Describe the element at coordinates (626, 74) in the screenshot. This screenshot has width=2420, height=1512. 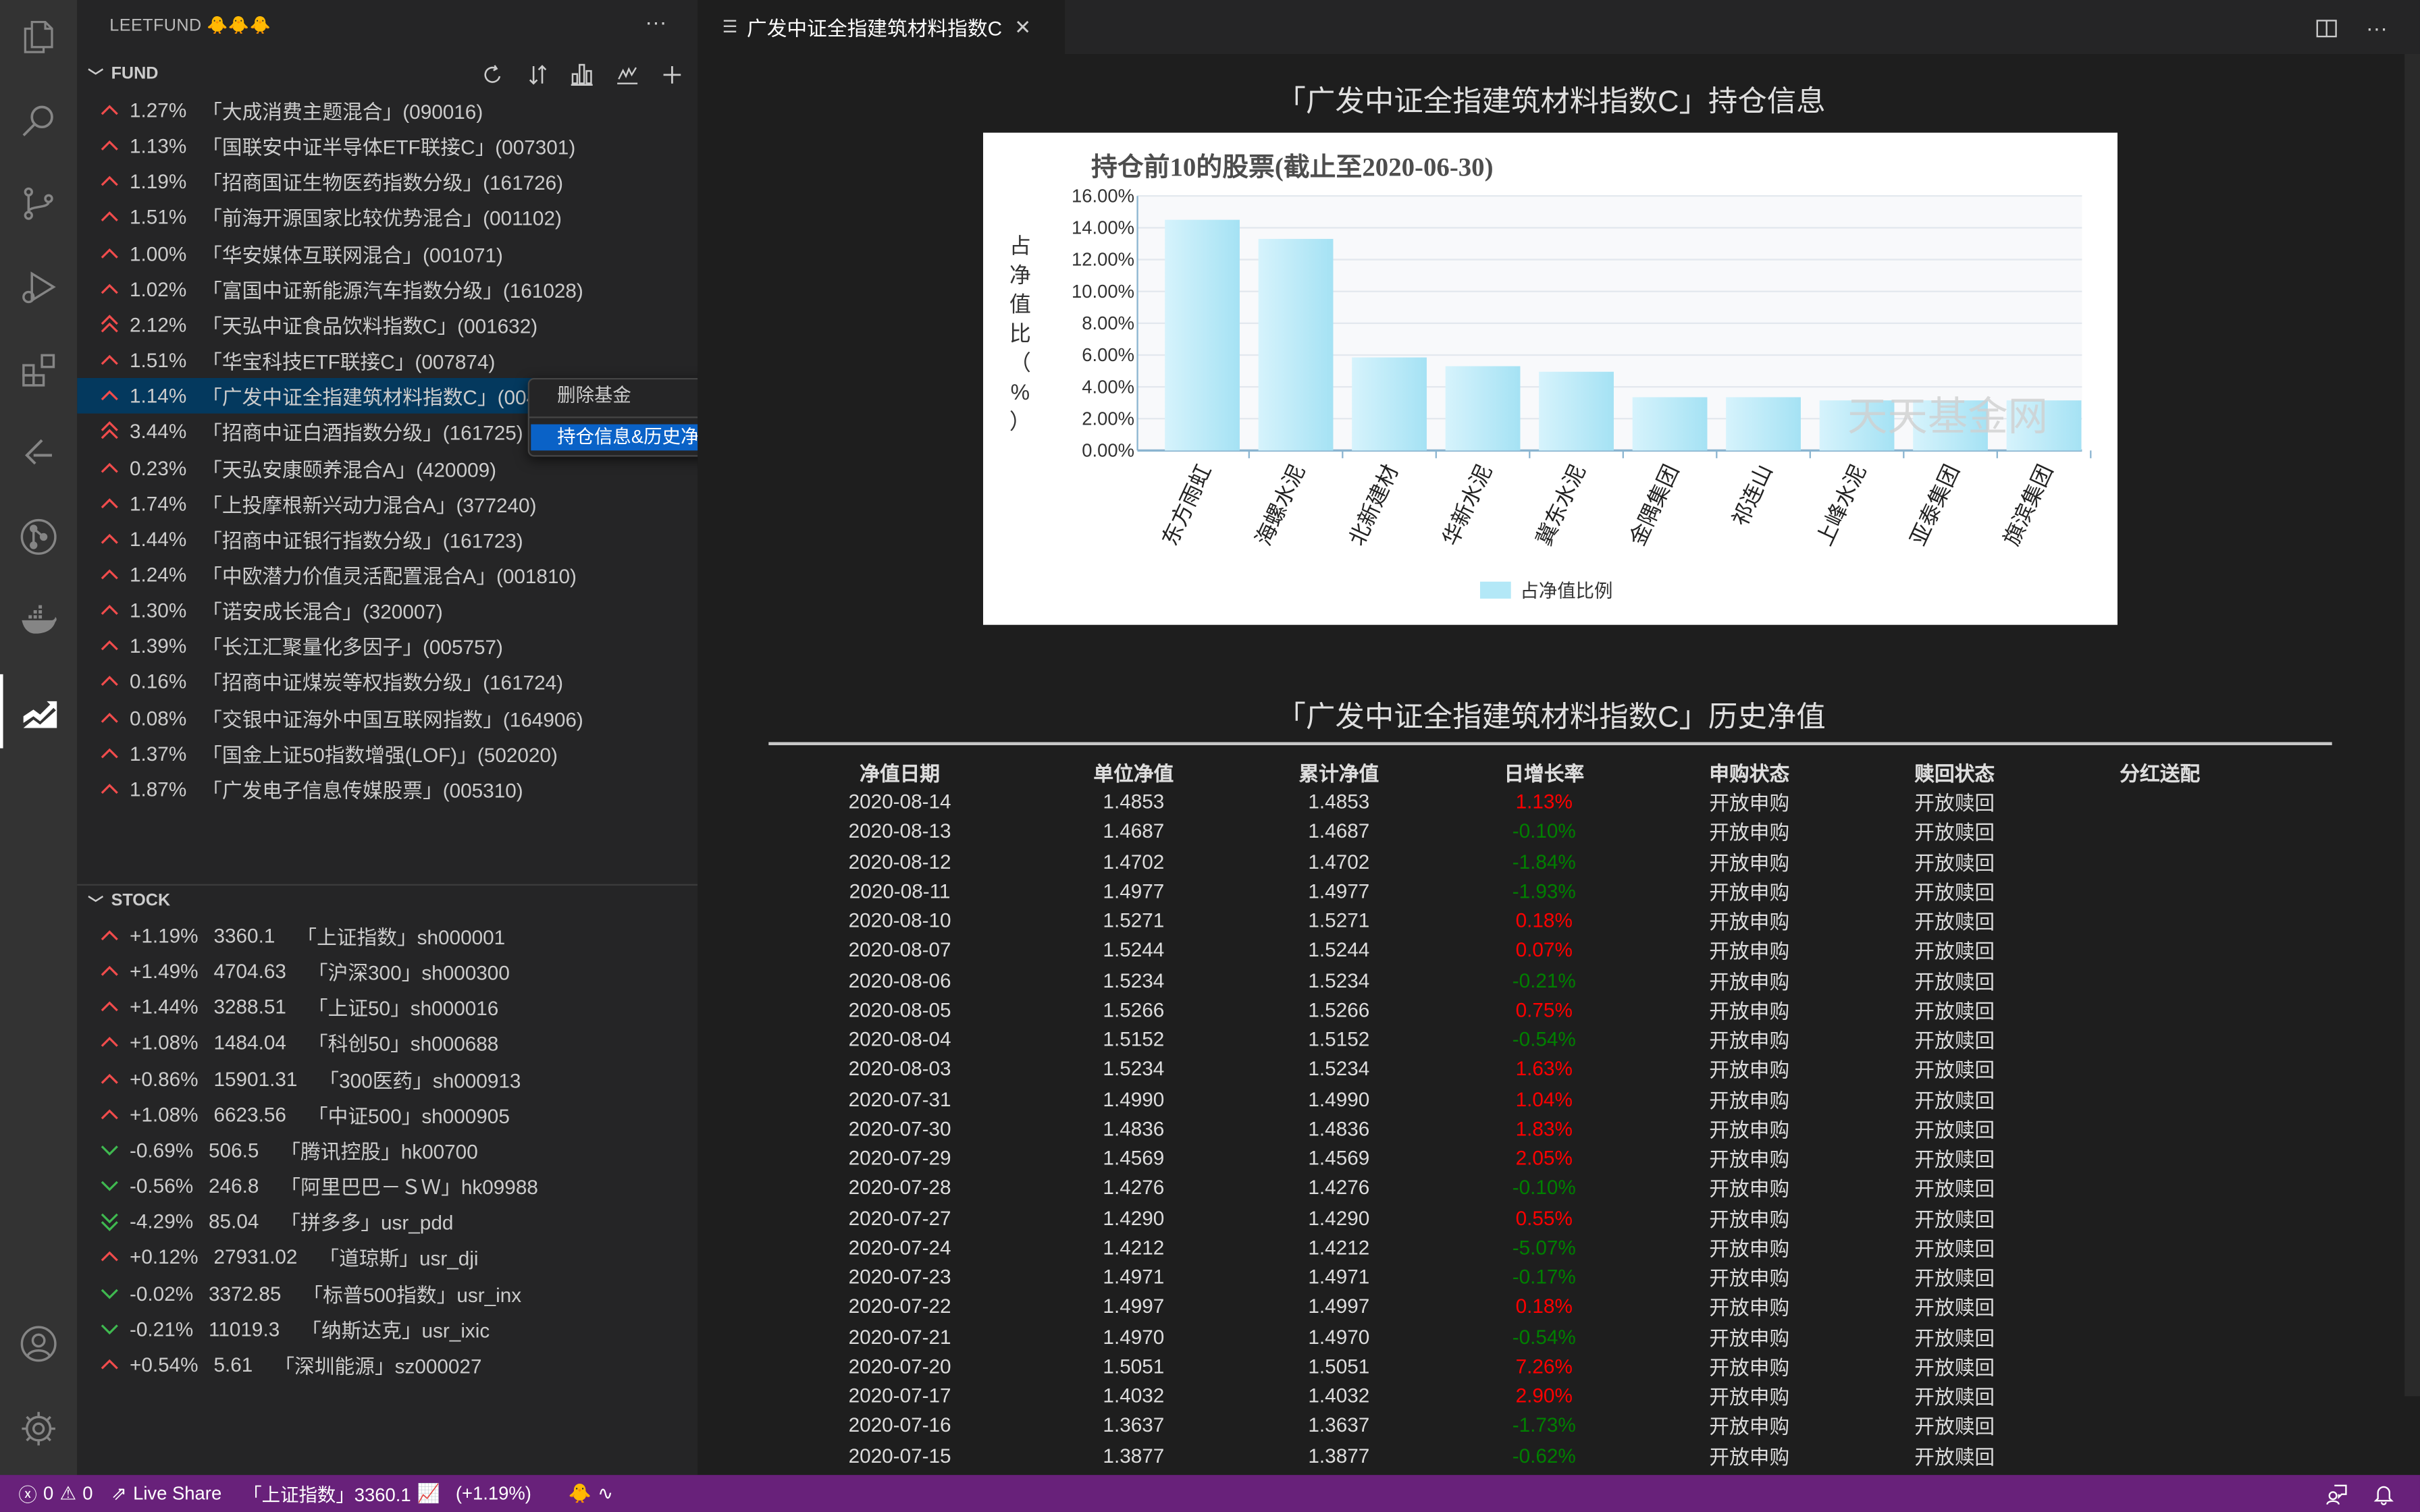
I see `statistics-icon` at that location.